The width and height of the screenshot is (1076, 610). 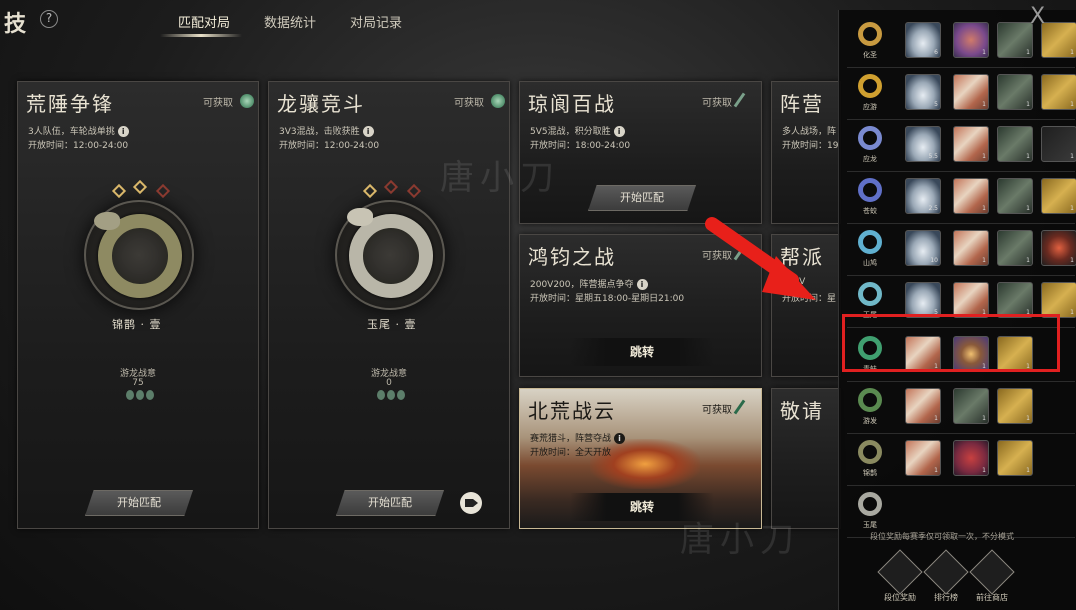 I want to click on silver-item-icon: 2.5, so click(x=923, y=196).